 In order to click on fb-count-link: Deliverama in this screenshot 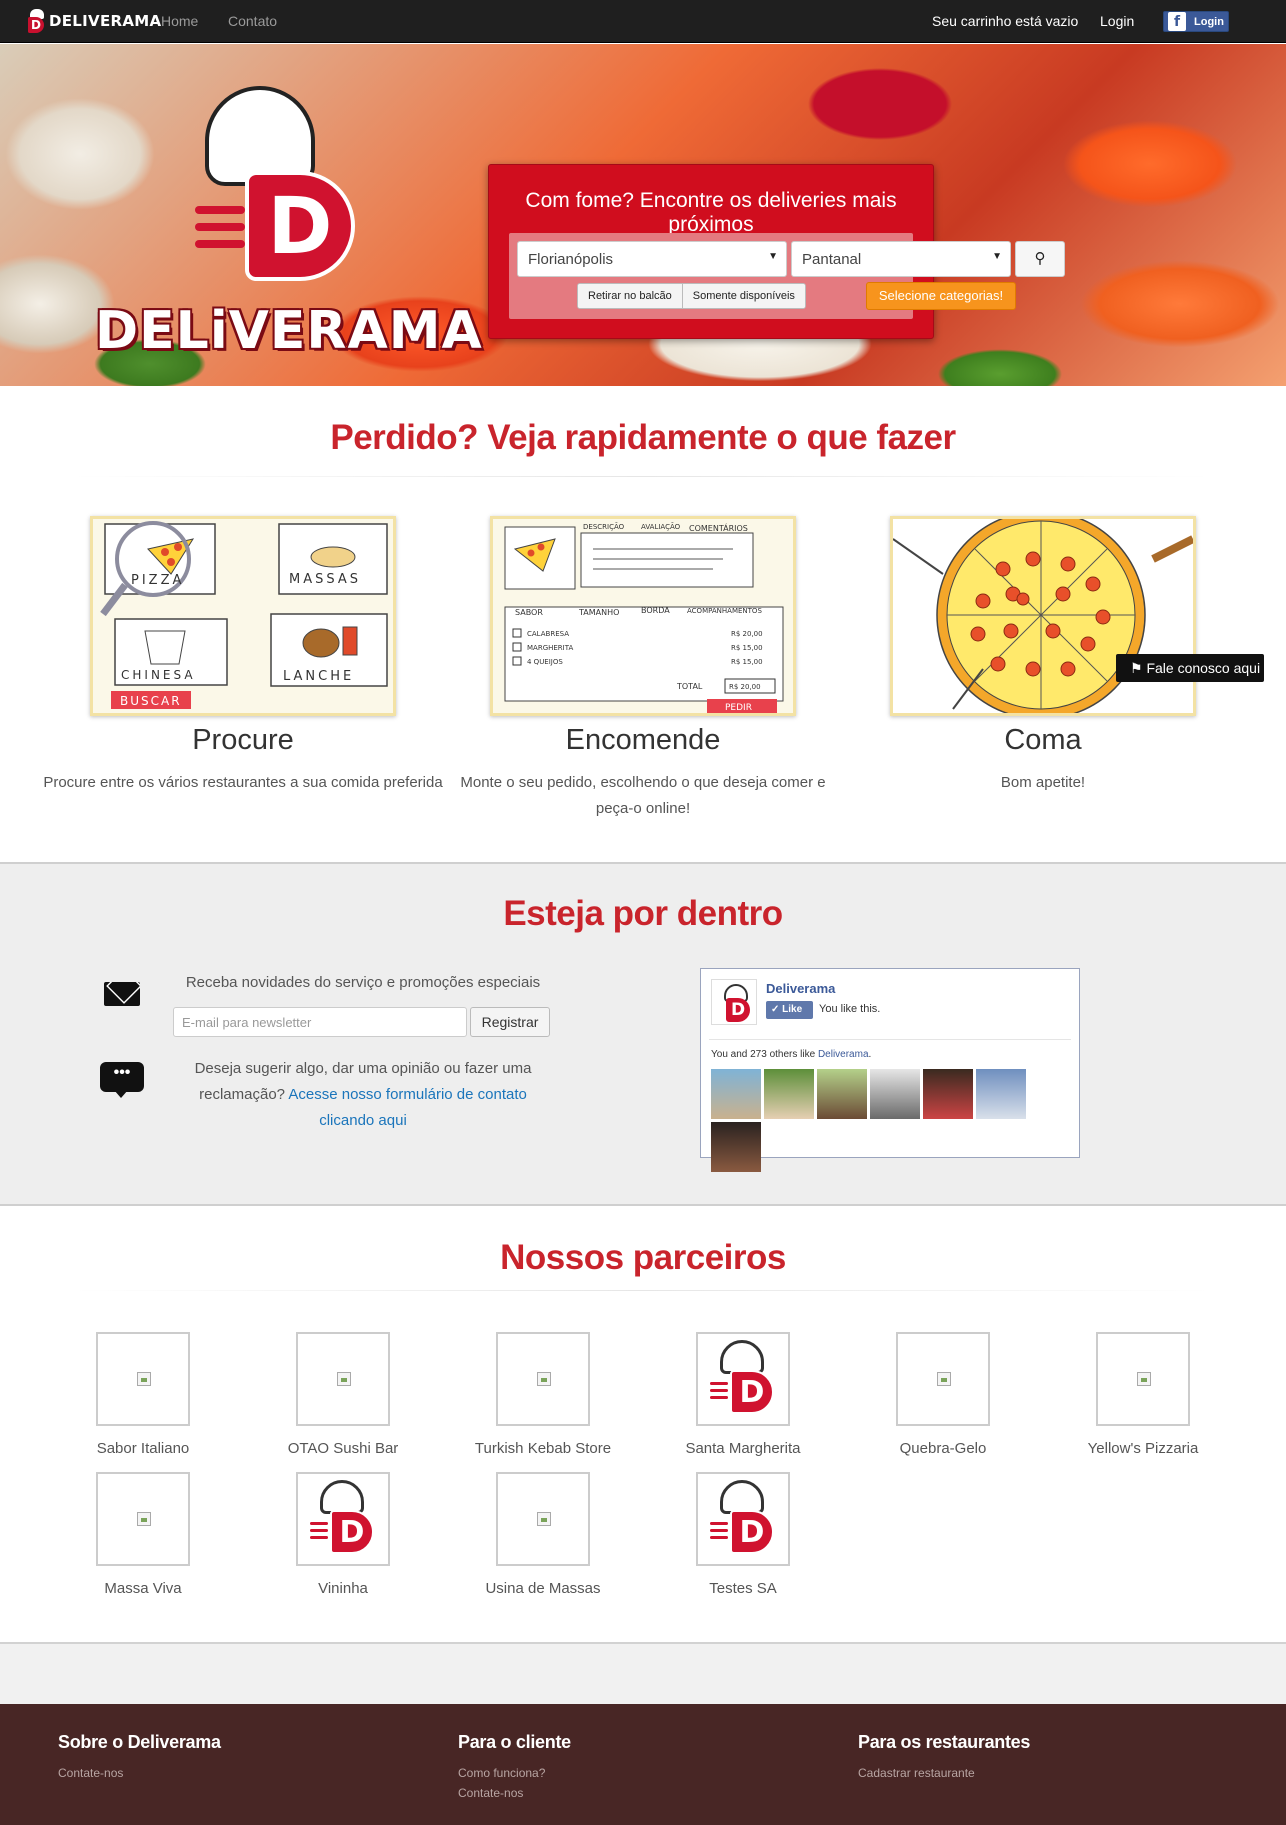, I will do `click(843, 1054)`.